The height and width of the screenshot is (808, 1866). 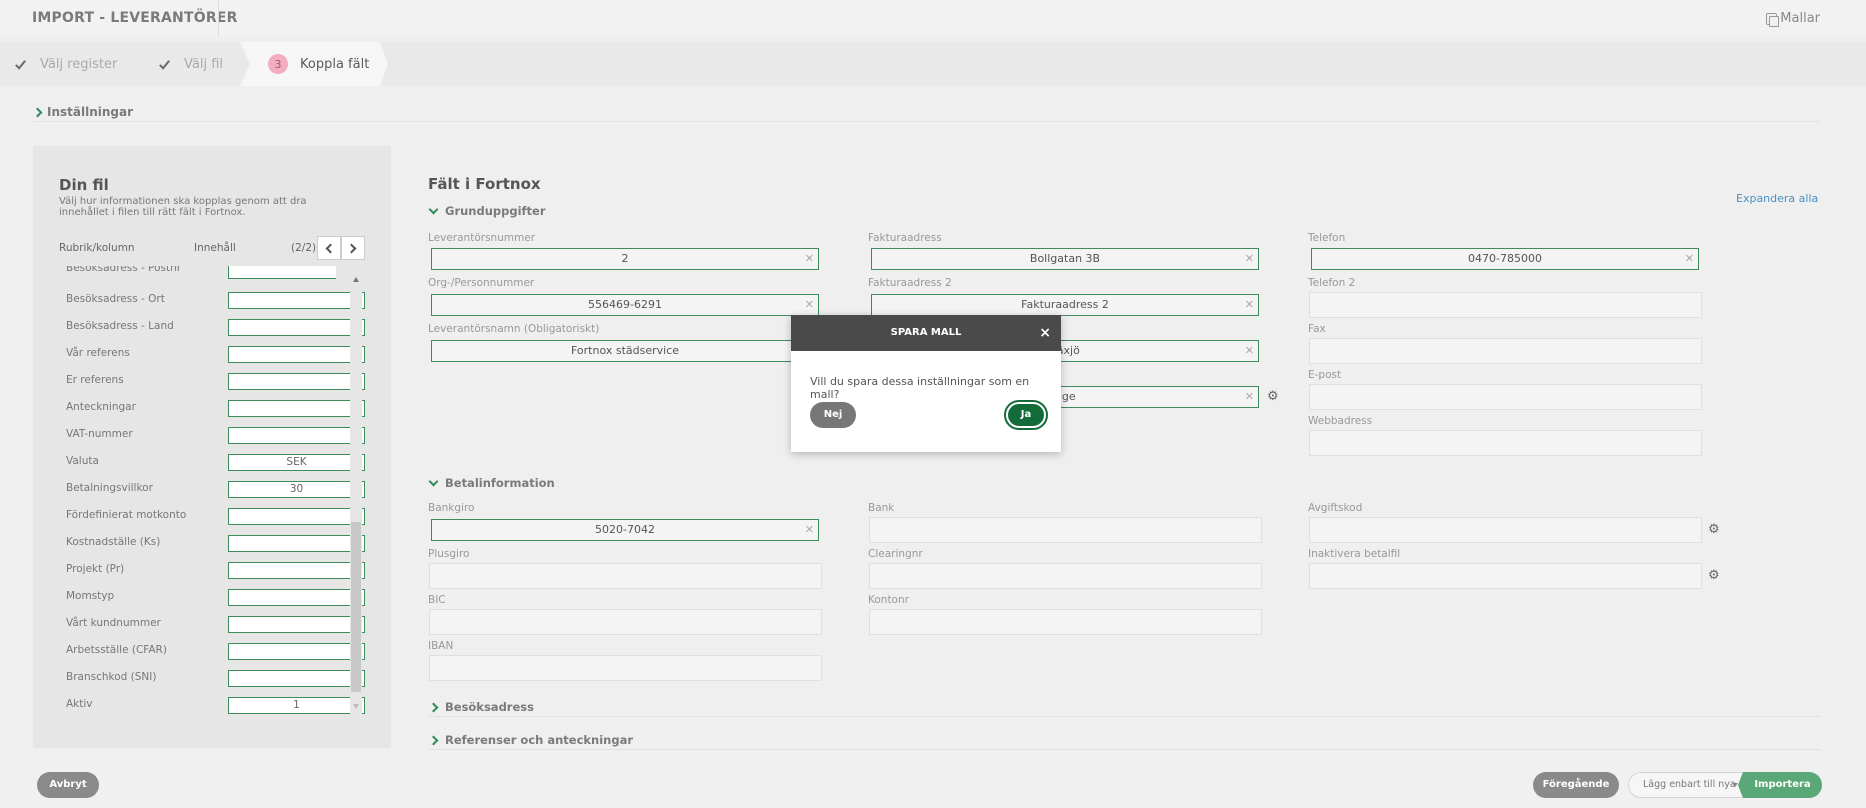 I want to click on yes-button: Ja, so click(x=1026, y=415).